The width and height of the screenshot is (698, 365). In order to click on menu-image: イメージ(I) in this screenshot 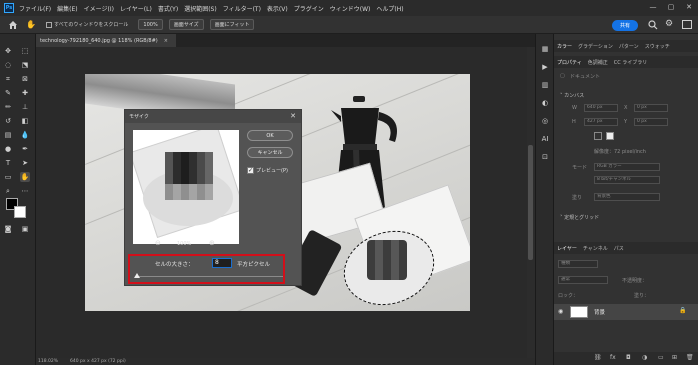, I will do `click(99, 8)`.